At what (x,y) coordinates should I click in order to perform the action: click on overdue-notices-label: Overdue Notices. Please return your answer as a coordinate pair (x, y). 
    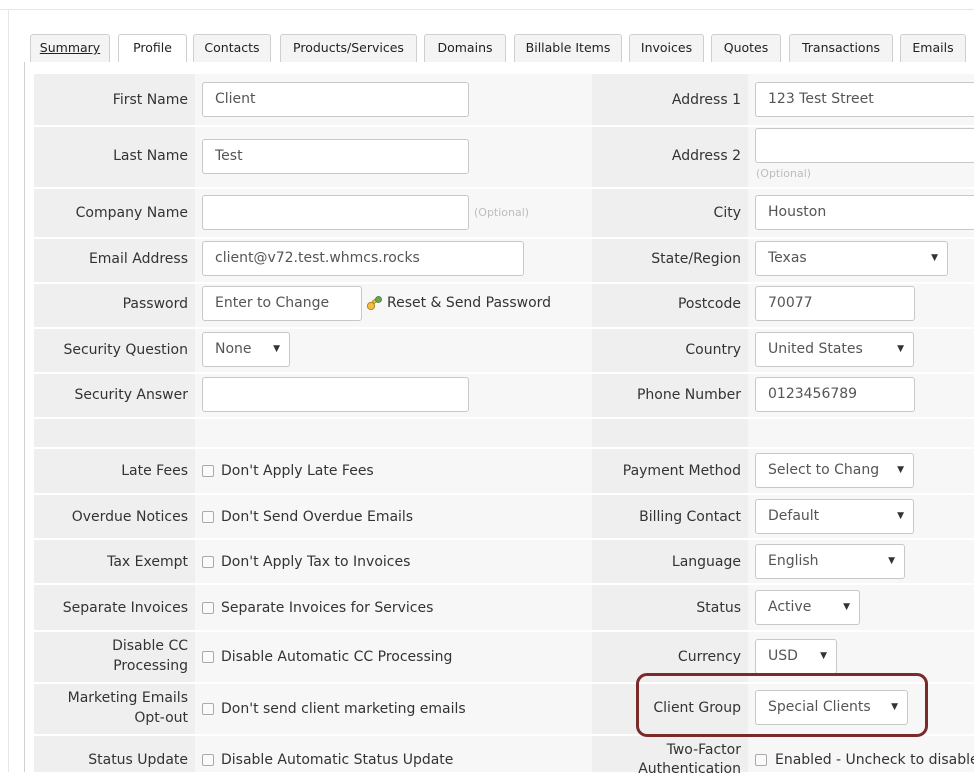
    Looking at the image, I should click on (129, 517).